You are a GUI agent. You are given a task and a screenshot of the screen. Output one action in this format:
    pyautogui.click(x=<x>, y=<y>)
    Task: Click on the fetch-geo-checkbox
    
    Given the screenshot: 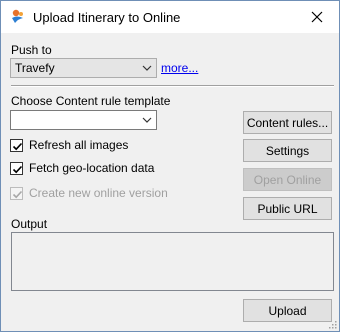 What is the action you would take?
    pyautogui.click(x=16, y=168)
    